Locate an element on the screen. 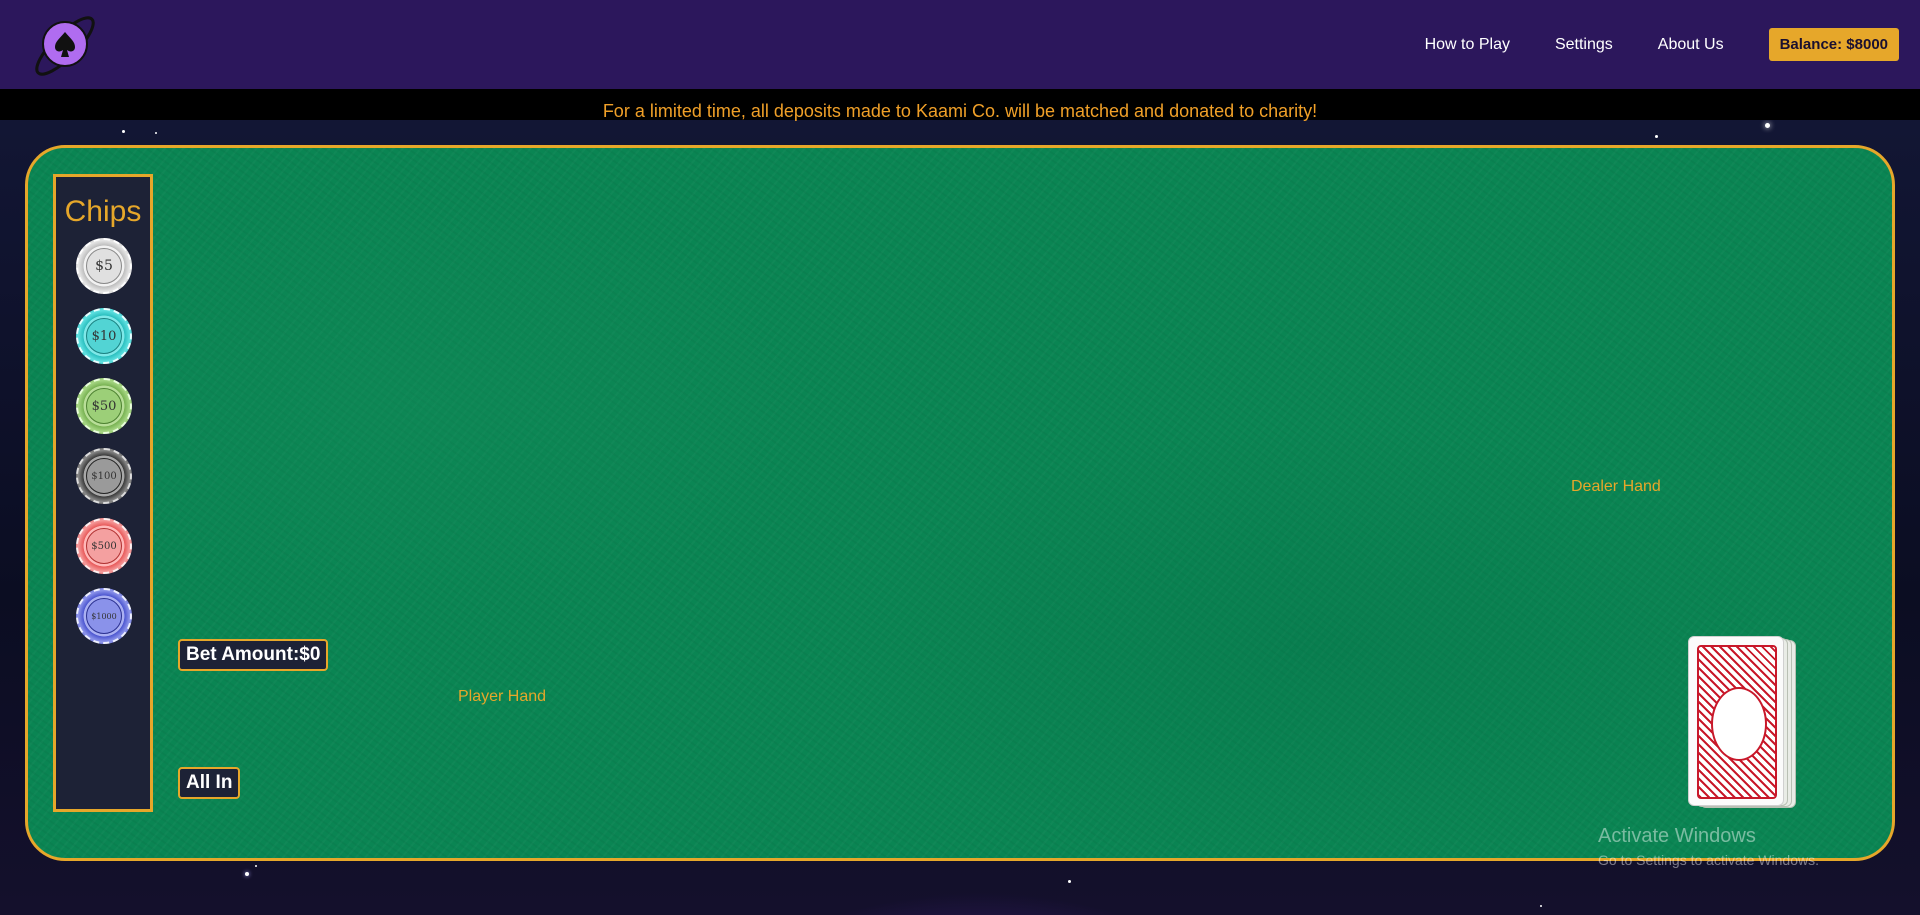 The image size is (1920, 915). all-in-button: All In is located at coordinates (209, 783).